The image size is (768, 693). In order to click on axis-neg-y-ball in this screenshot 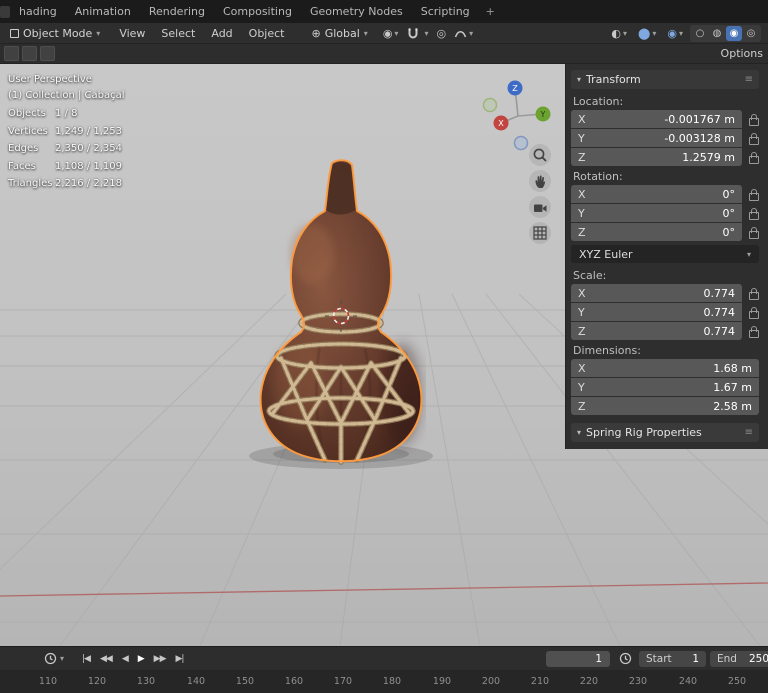, I will do `click(490, 105)`.